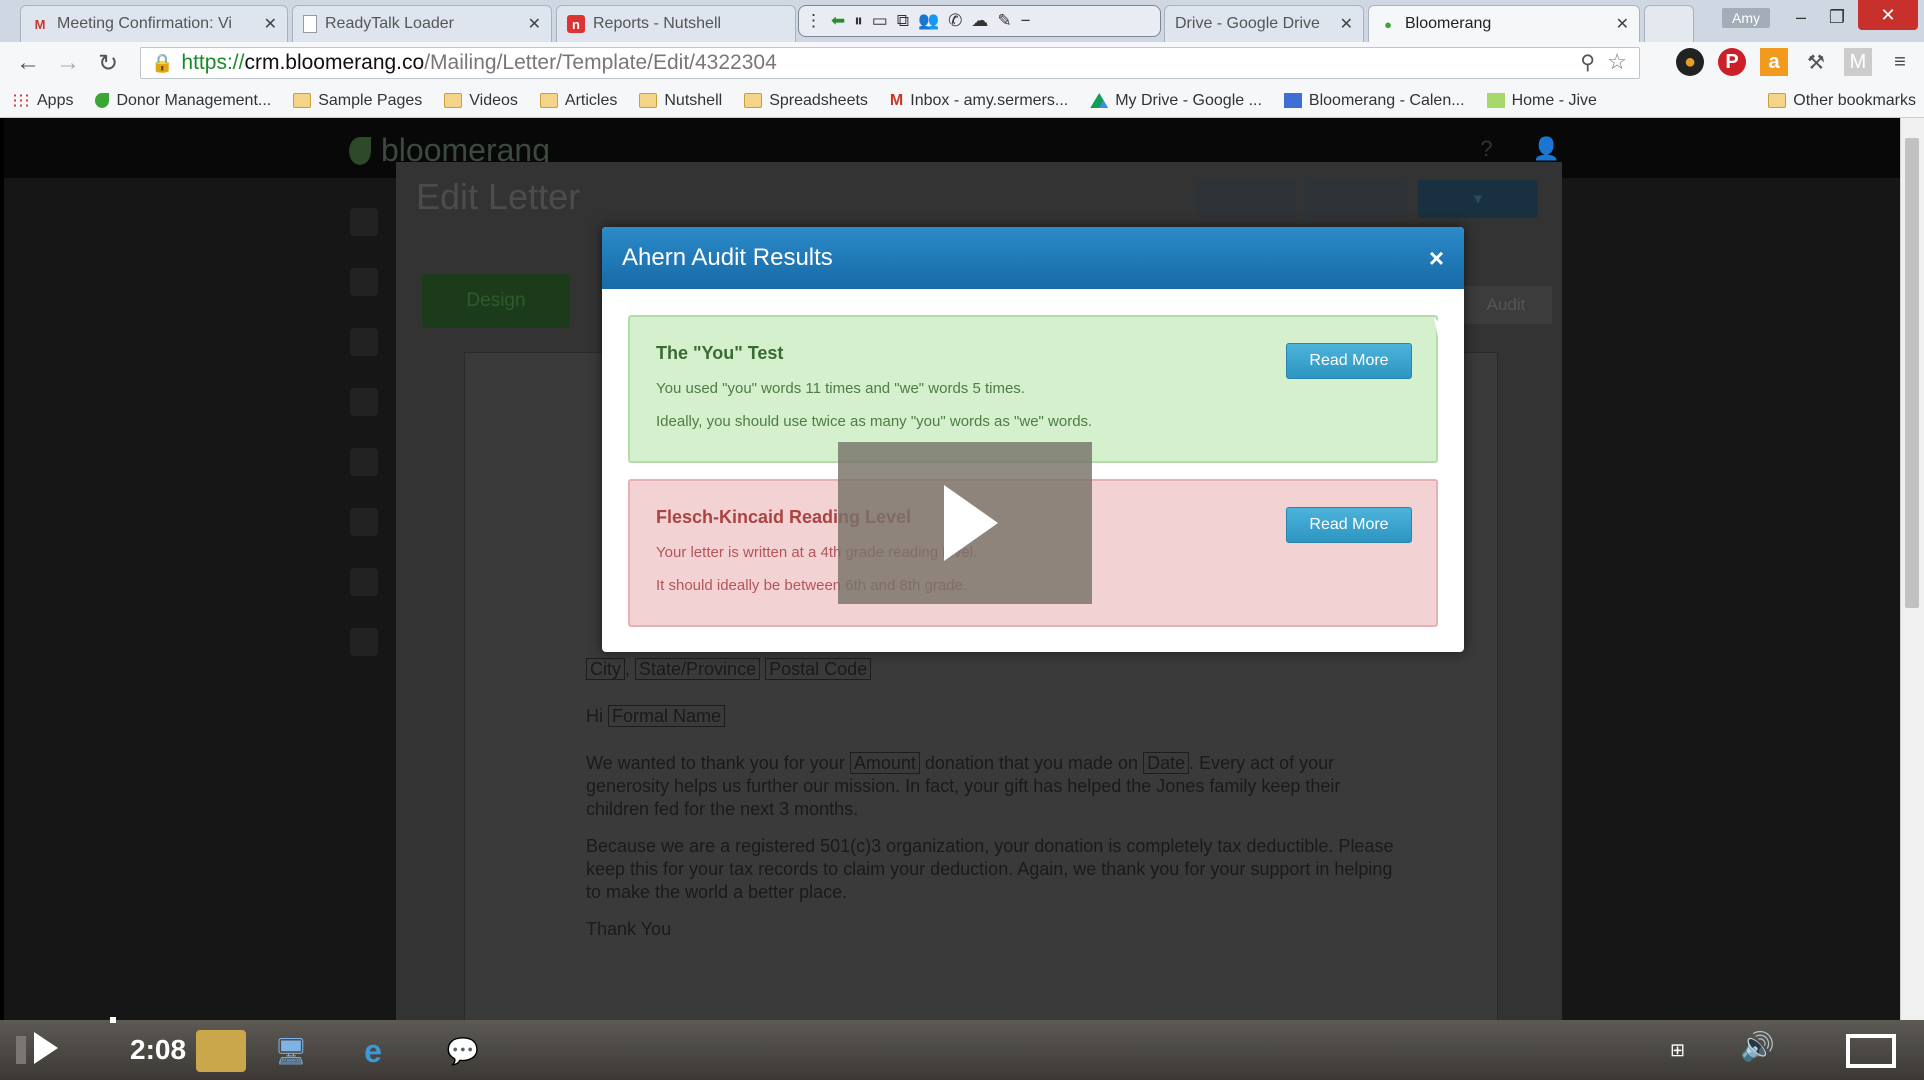 This screenshot has width=1924, height=1080. Describe the element at coordinates (1478, 199) in the screenshot. I see `save-dropdown-button: ▾` at that location.